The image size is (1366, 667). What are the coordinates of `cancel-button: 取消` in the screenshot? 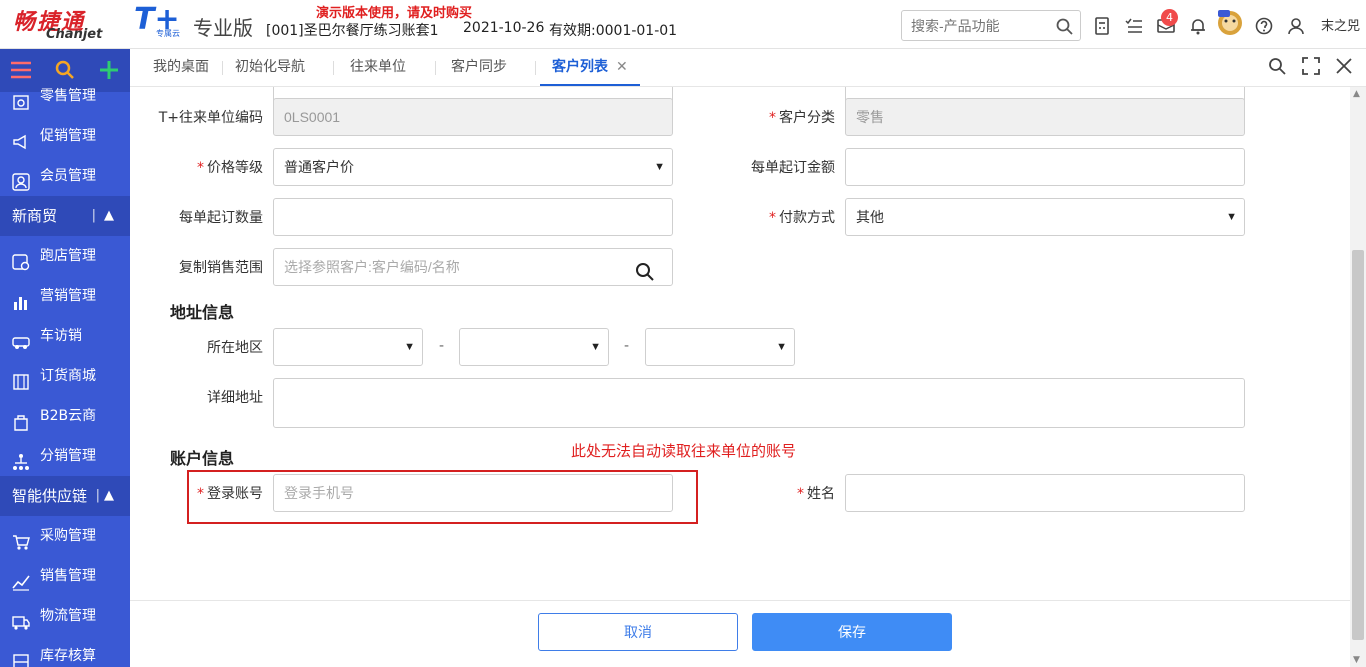 It's located at (638, 632).